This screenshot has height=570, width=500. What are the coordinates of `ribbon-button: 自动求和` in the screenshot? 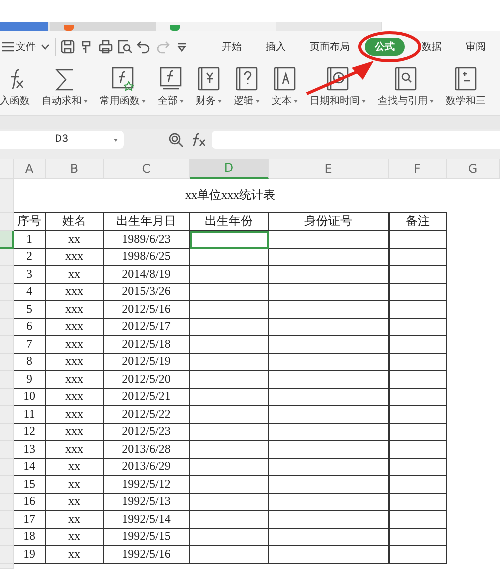 It's located at (65, 101).